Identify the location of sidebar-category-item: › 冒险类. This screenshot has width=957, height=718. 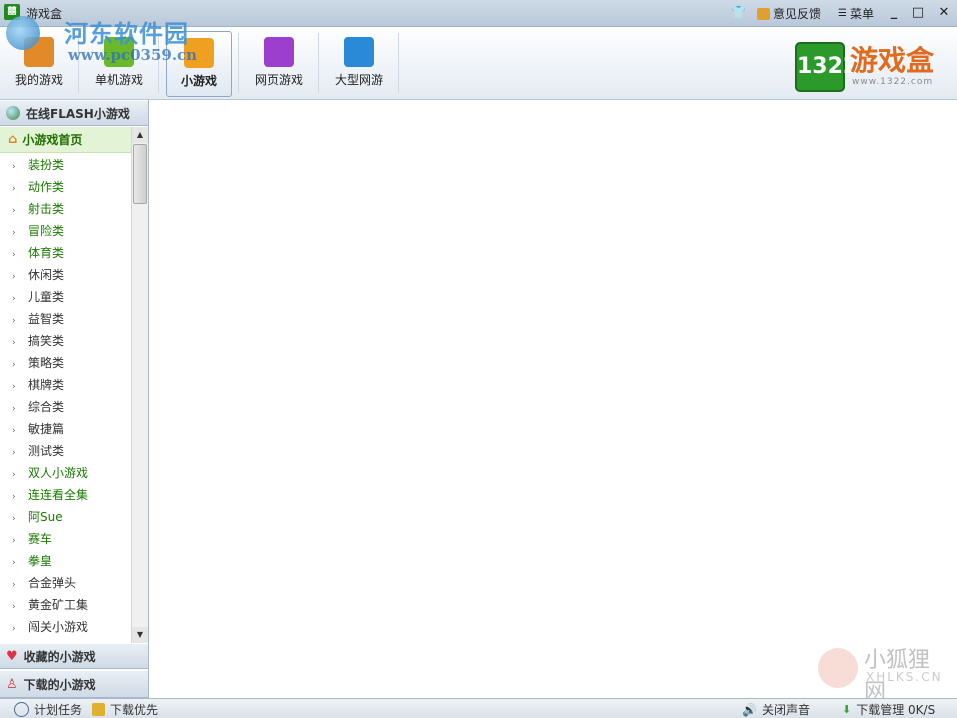
(65, 231).